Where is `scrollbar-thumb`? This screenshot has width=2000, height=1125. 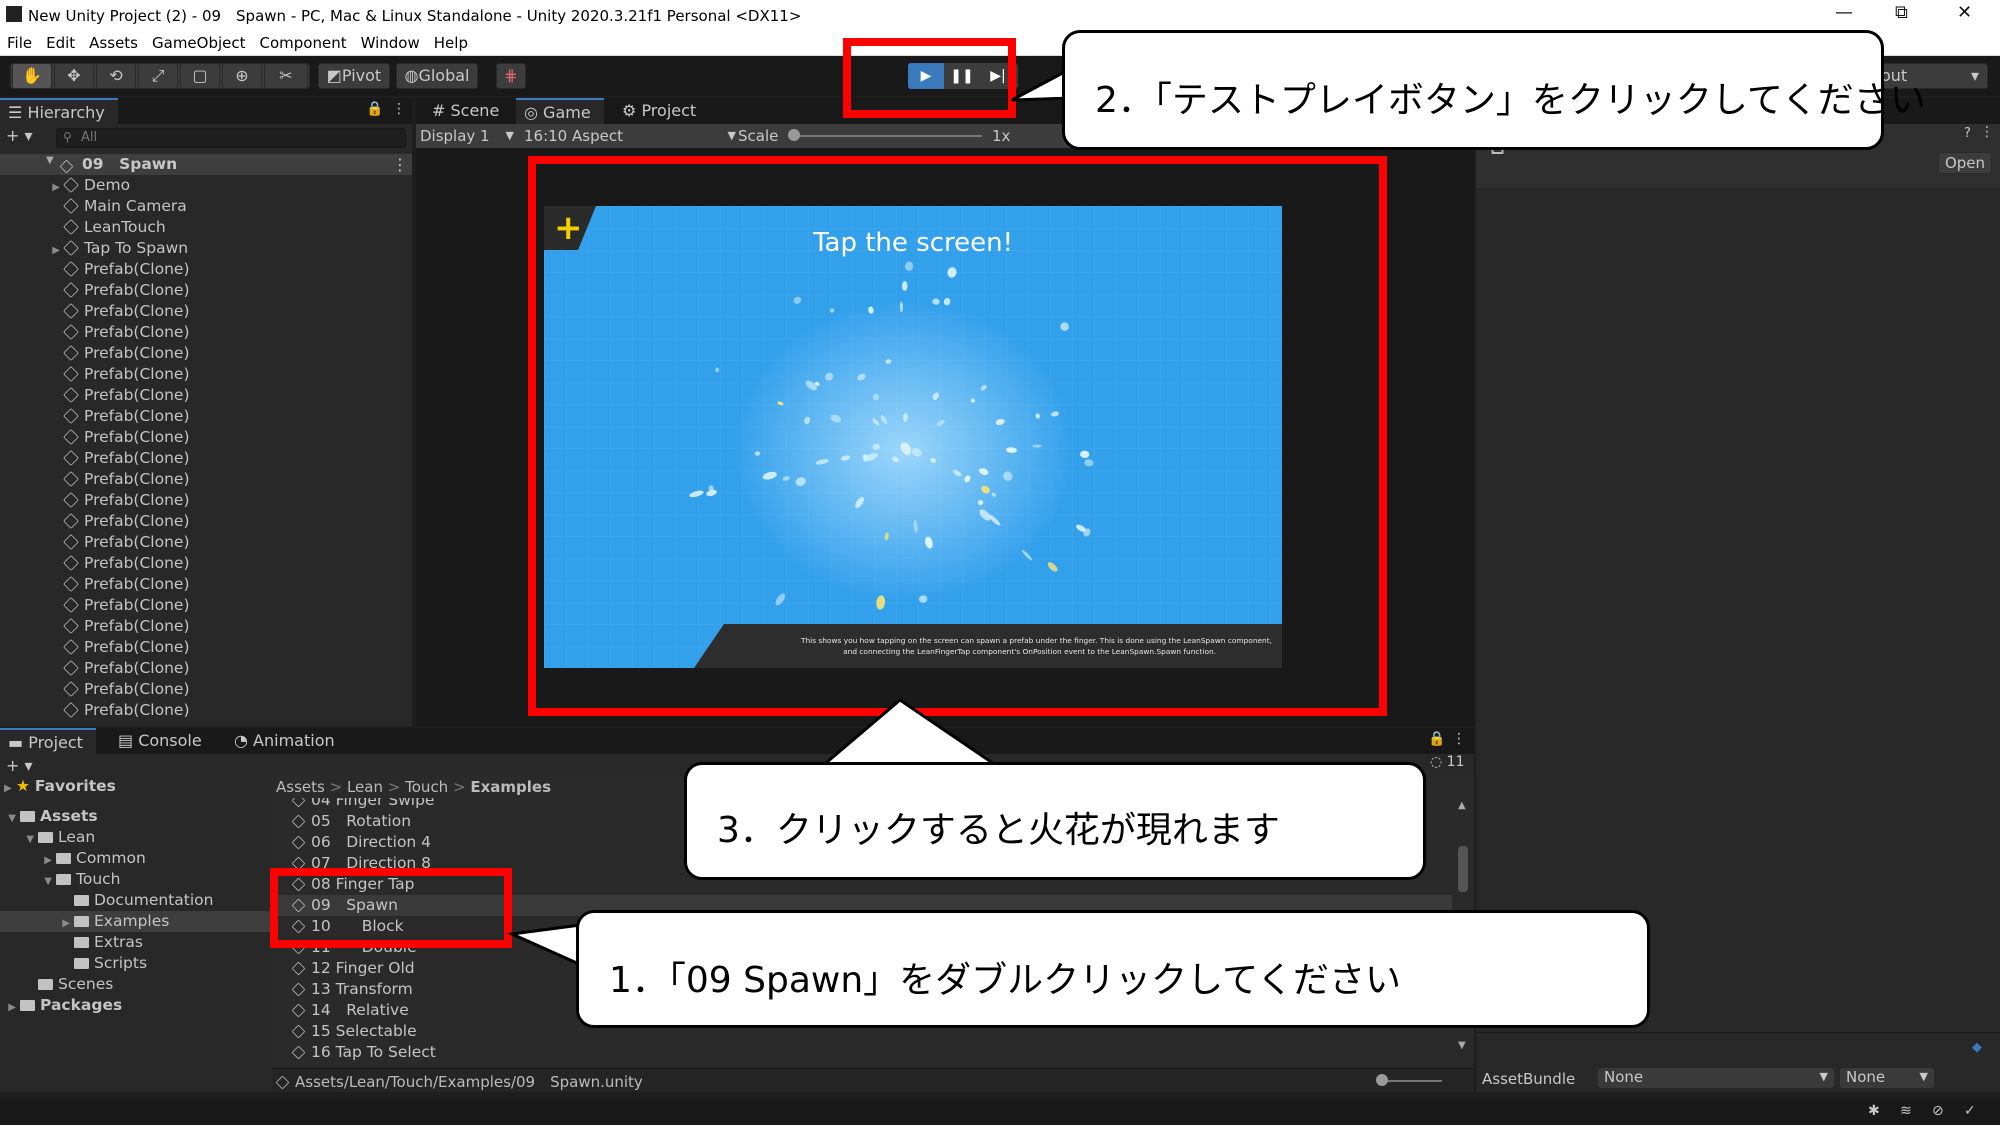 scrollbar-thumb is located at coordinates (1463, 869).